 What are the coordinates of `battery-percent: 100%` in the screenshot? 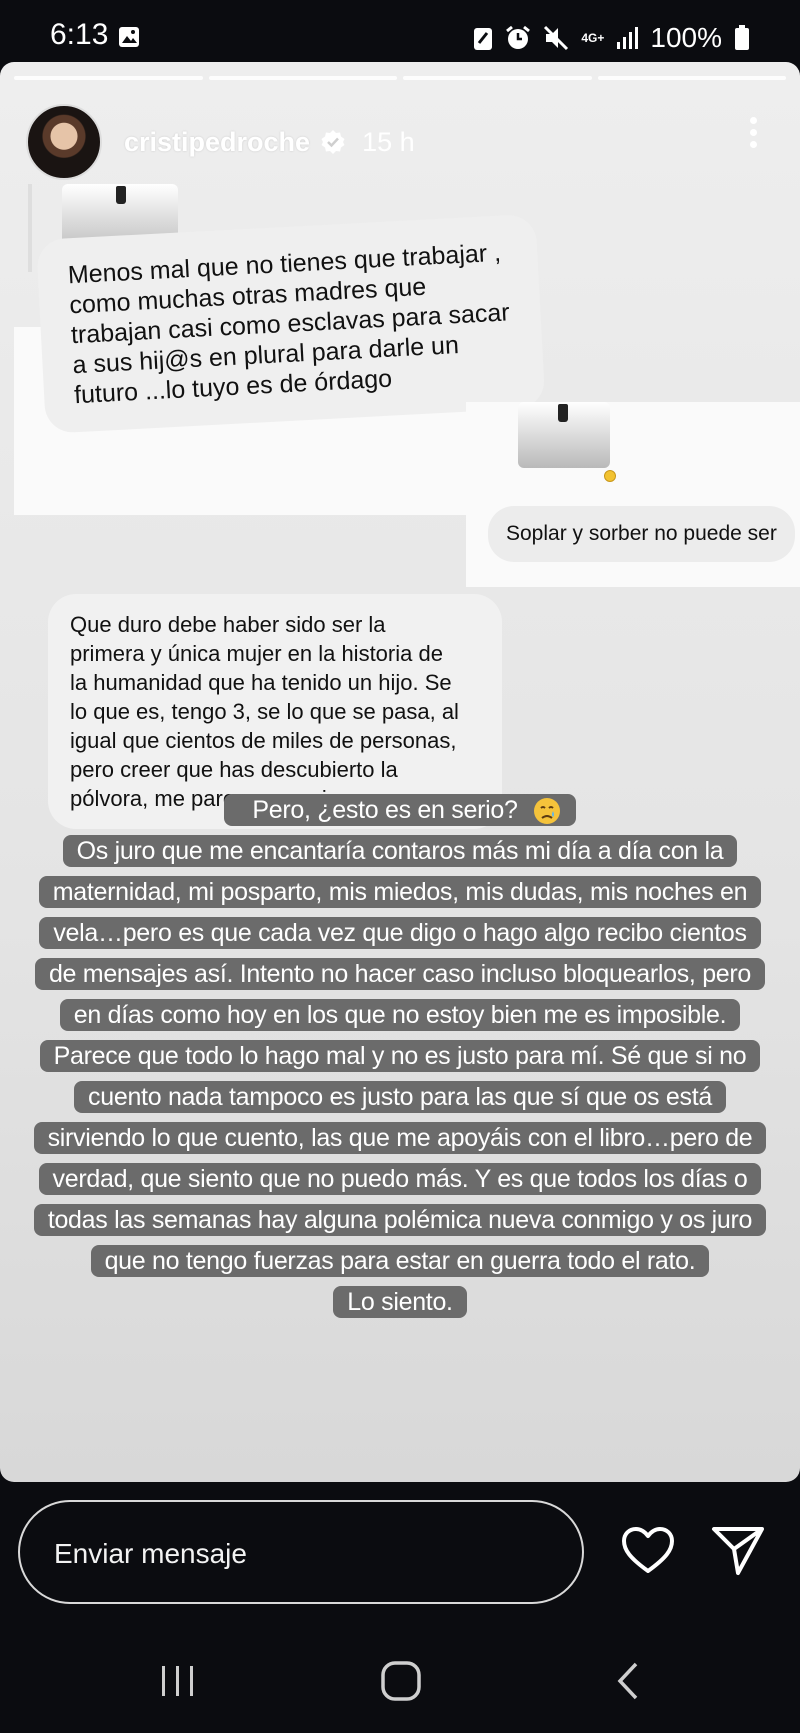 It's located at (686, 37).